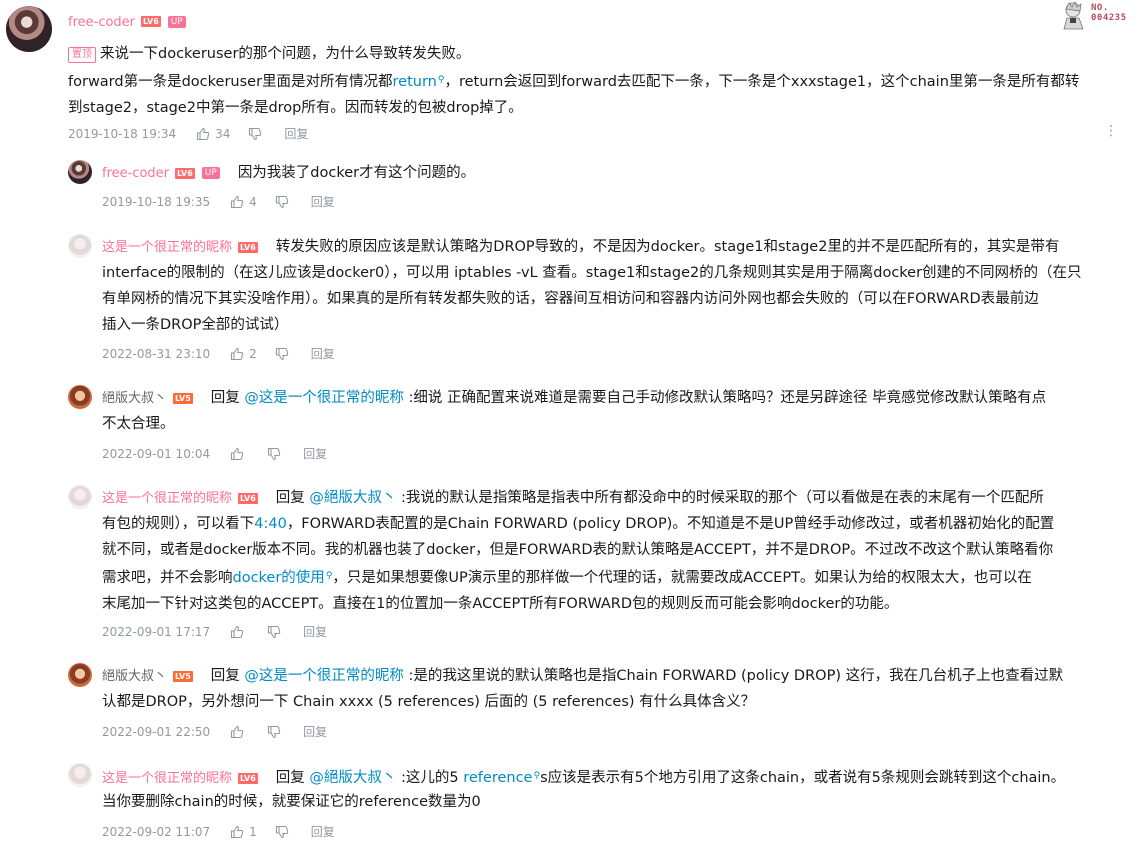  What do you see at coordinates (195, 325) in the screenshot?
I see `reply-line: 插入一条DROP全部的试试）` at bounding box center [195, 325].